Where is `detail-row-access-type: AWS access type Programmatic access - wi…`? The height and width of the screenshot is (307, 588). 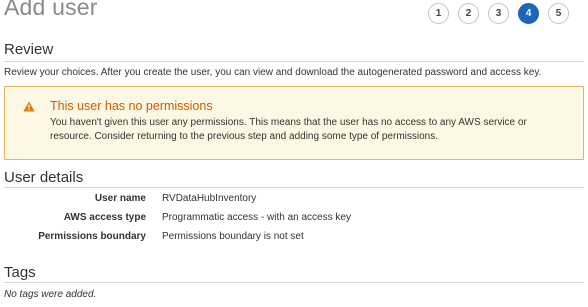 detail-row-access-type: AWS access type Programmatic access - wi… is located at coordinates (204, 221).